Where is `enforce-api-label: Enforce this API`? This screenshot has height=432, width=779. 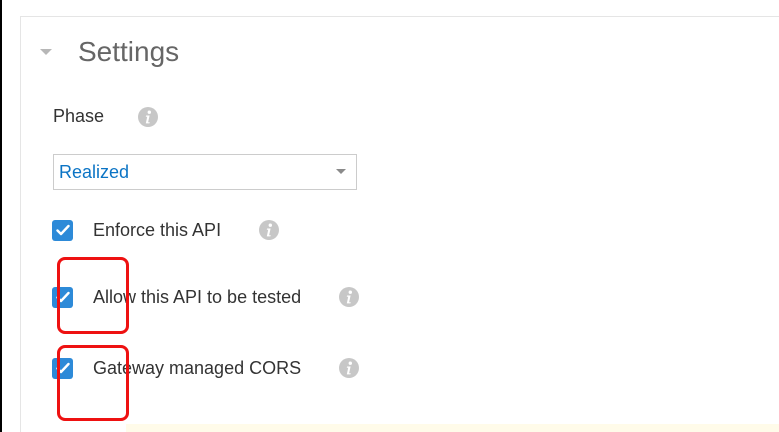
enforce-api-label: Enforce this API is located at coordinates (157, 229).